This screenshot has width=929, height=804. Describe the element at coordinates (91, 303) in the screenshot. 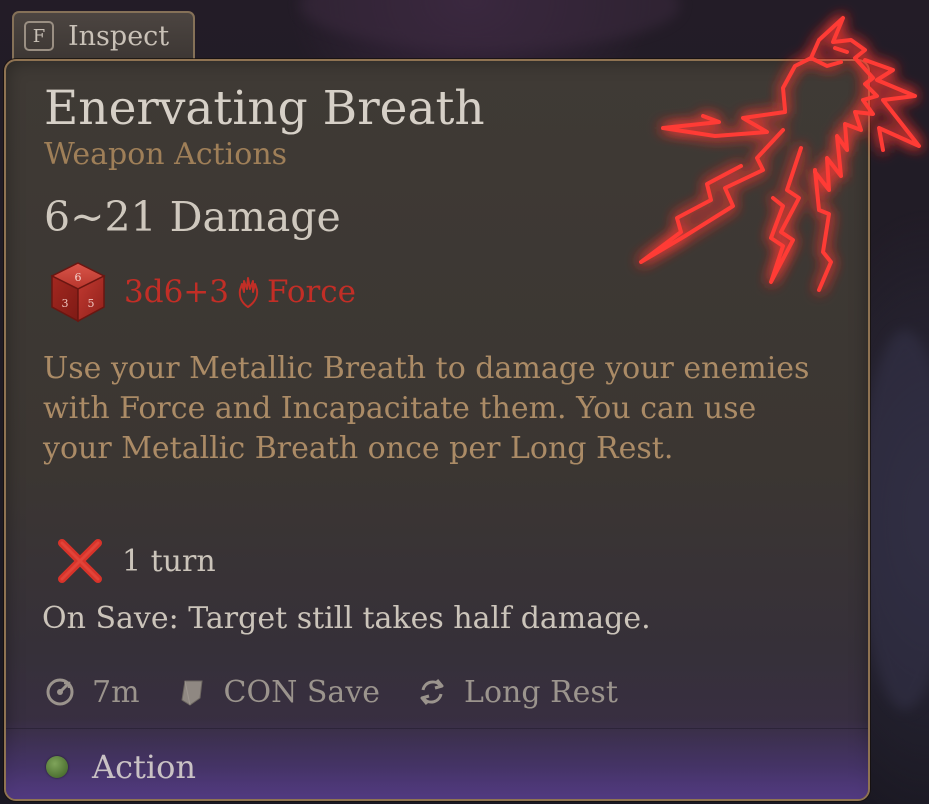

I see `svg-text: 5` at that location.